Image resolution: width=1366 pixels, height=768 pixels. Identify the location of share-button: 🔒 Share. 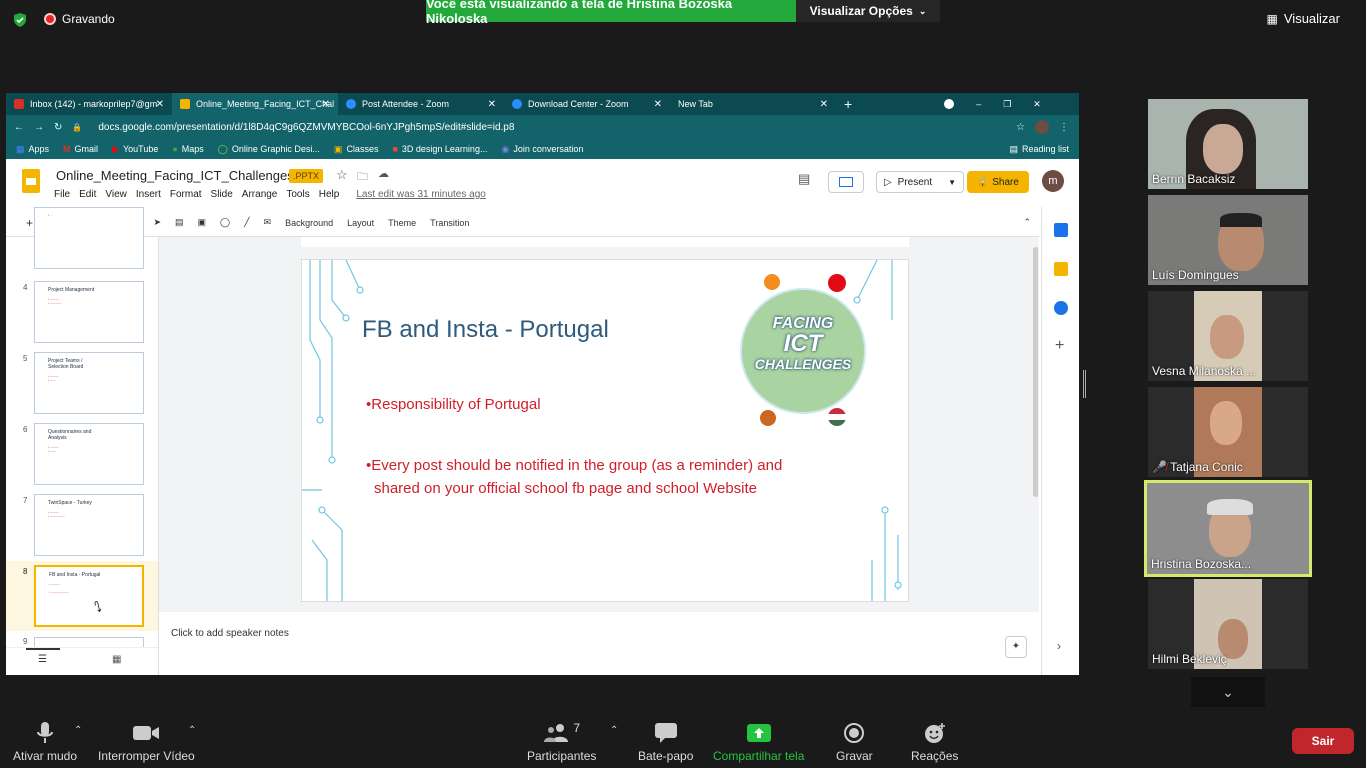
(998, 182).